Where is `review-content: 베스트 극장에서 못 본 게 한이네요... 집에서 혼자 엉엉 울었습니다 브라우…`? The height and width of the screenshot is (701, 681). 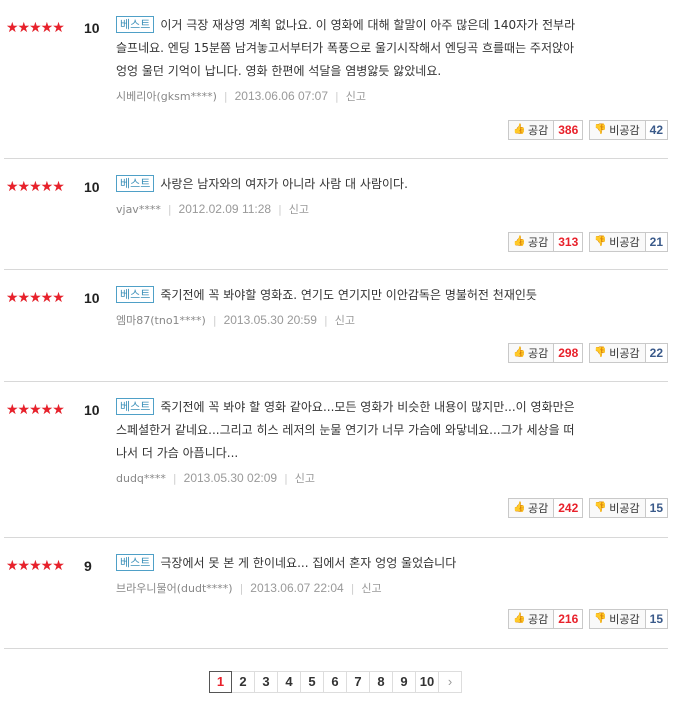
review-content: 베스트 극장에서 못 본 게 한이네요... 집에서 혼자 엉엉 울었습니다 브라우… is located at coordinates (390, 574).